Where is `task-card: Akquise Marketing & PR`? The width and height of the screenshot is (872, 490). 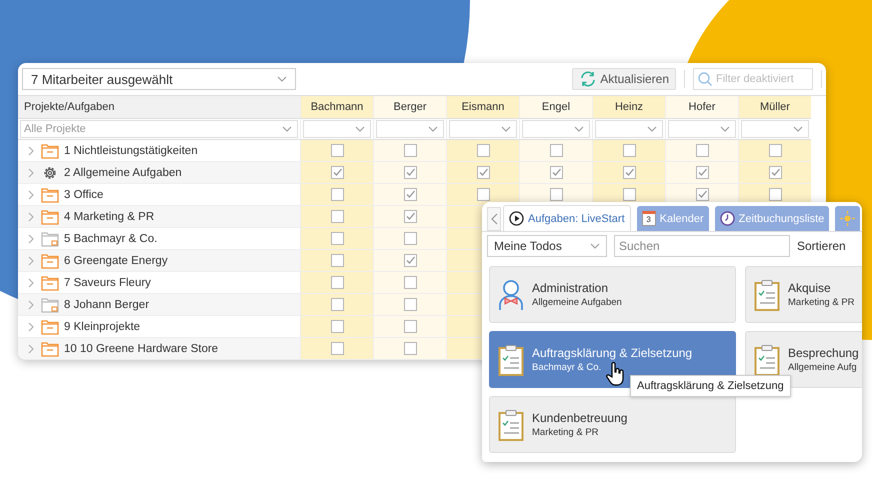 task-card: Akquise Marketing & PR is located at coordinates (803, 294).